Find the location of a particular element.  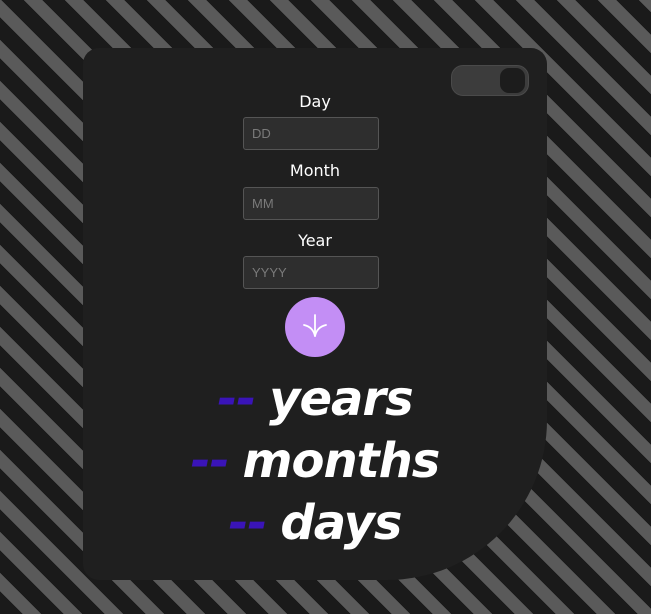

month-label: Month is located at coordinates (315, 170).